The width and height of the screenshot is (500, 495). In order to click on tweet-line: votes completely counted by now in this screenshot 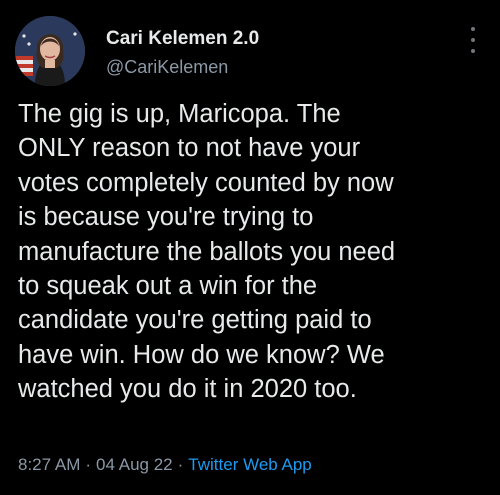, I will do `click(206, 182)`.